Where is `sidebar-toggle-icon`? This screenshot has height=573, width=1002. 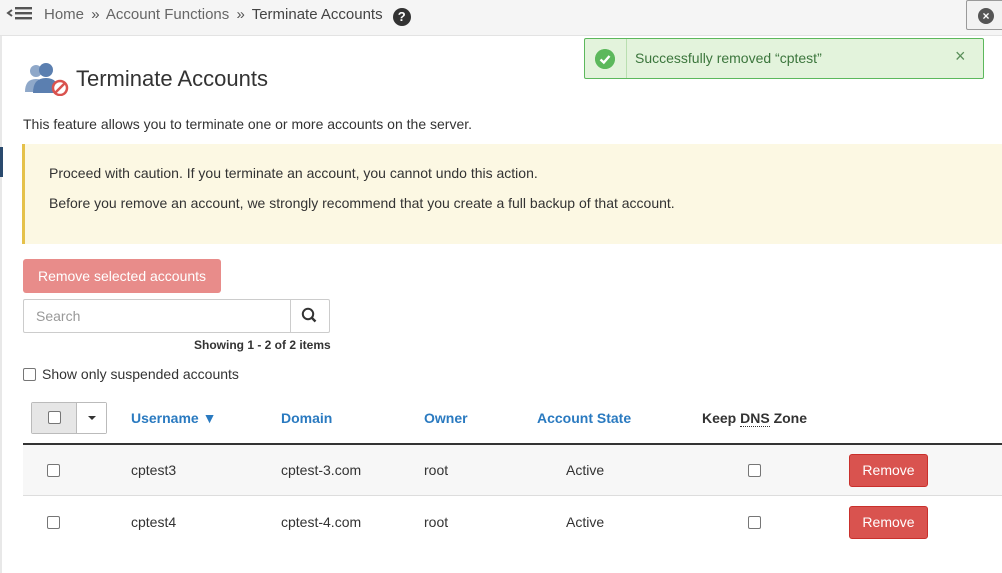 sidebar-toggle-icon is located at coordinates (20, 15).